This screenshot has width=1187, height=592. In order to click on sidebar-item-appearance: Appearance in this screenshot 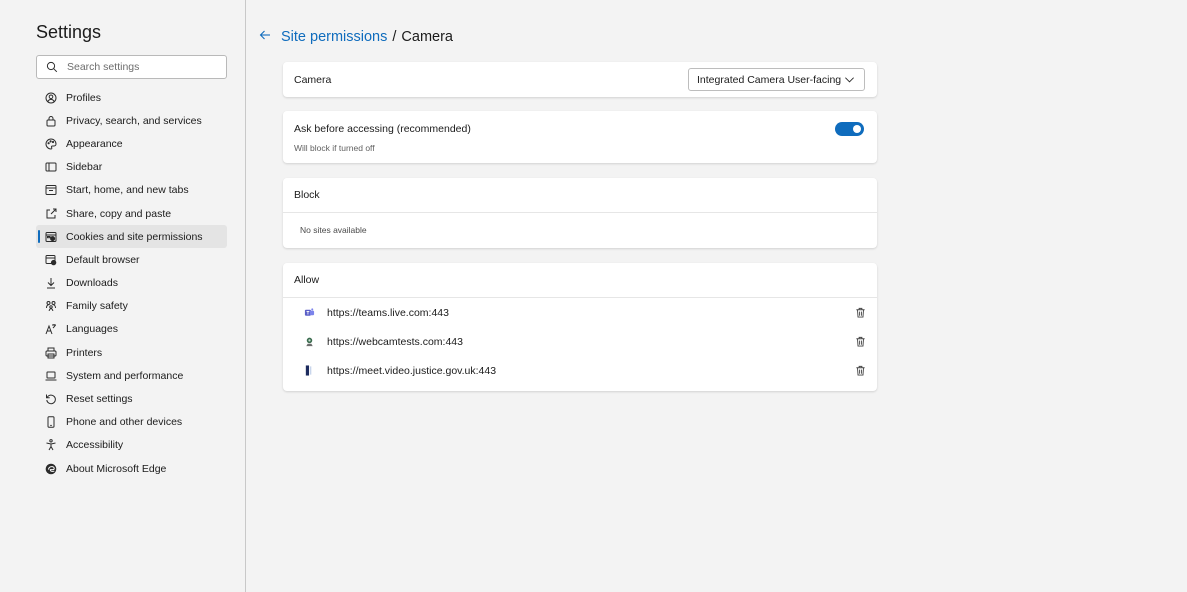, I will do `click(131, 143)`.